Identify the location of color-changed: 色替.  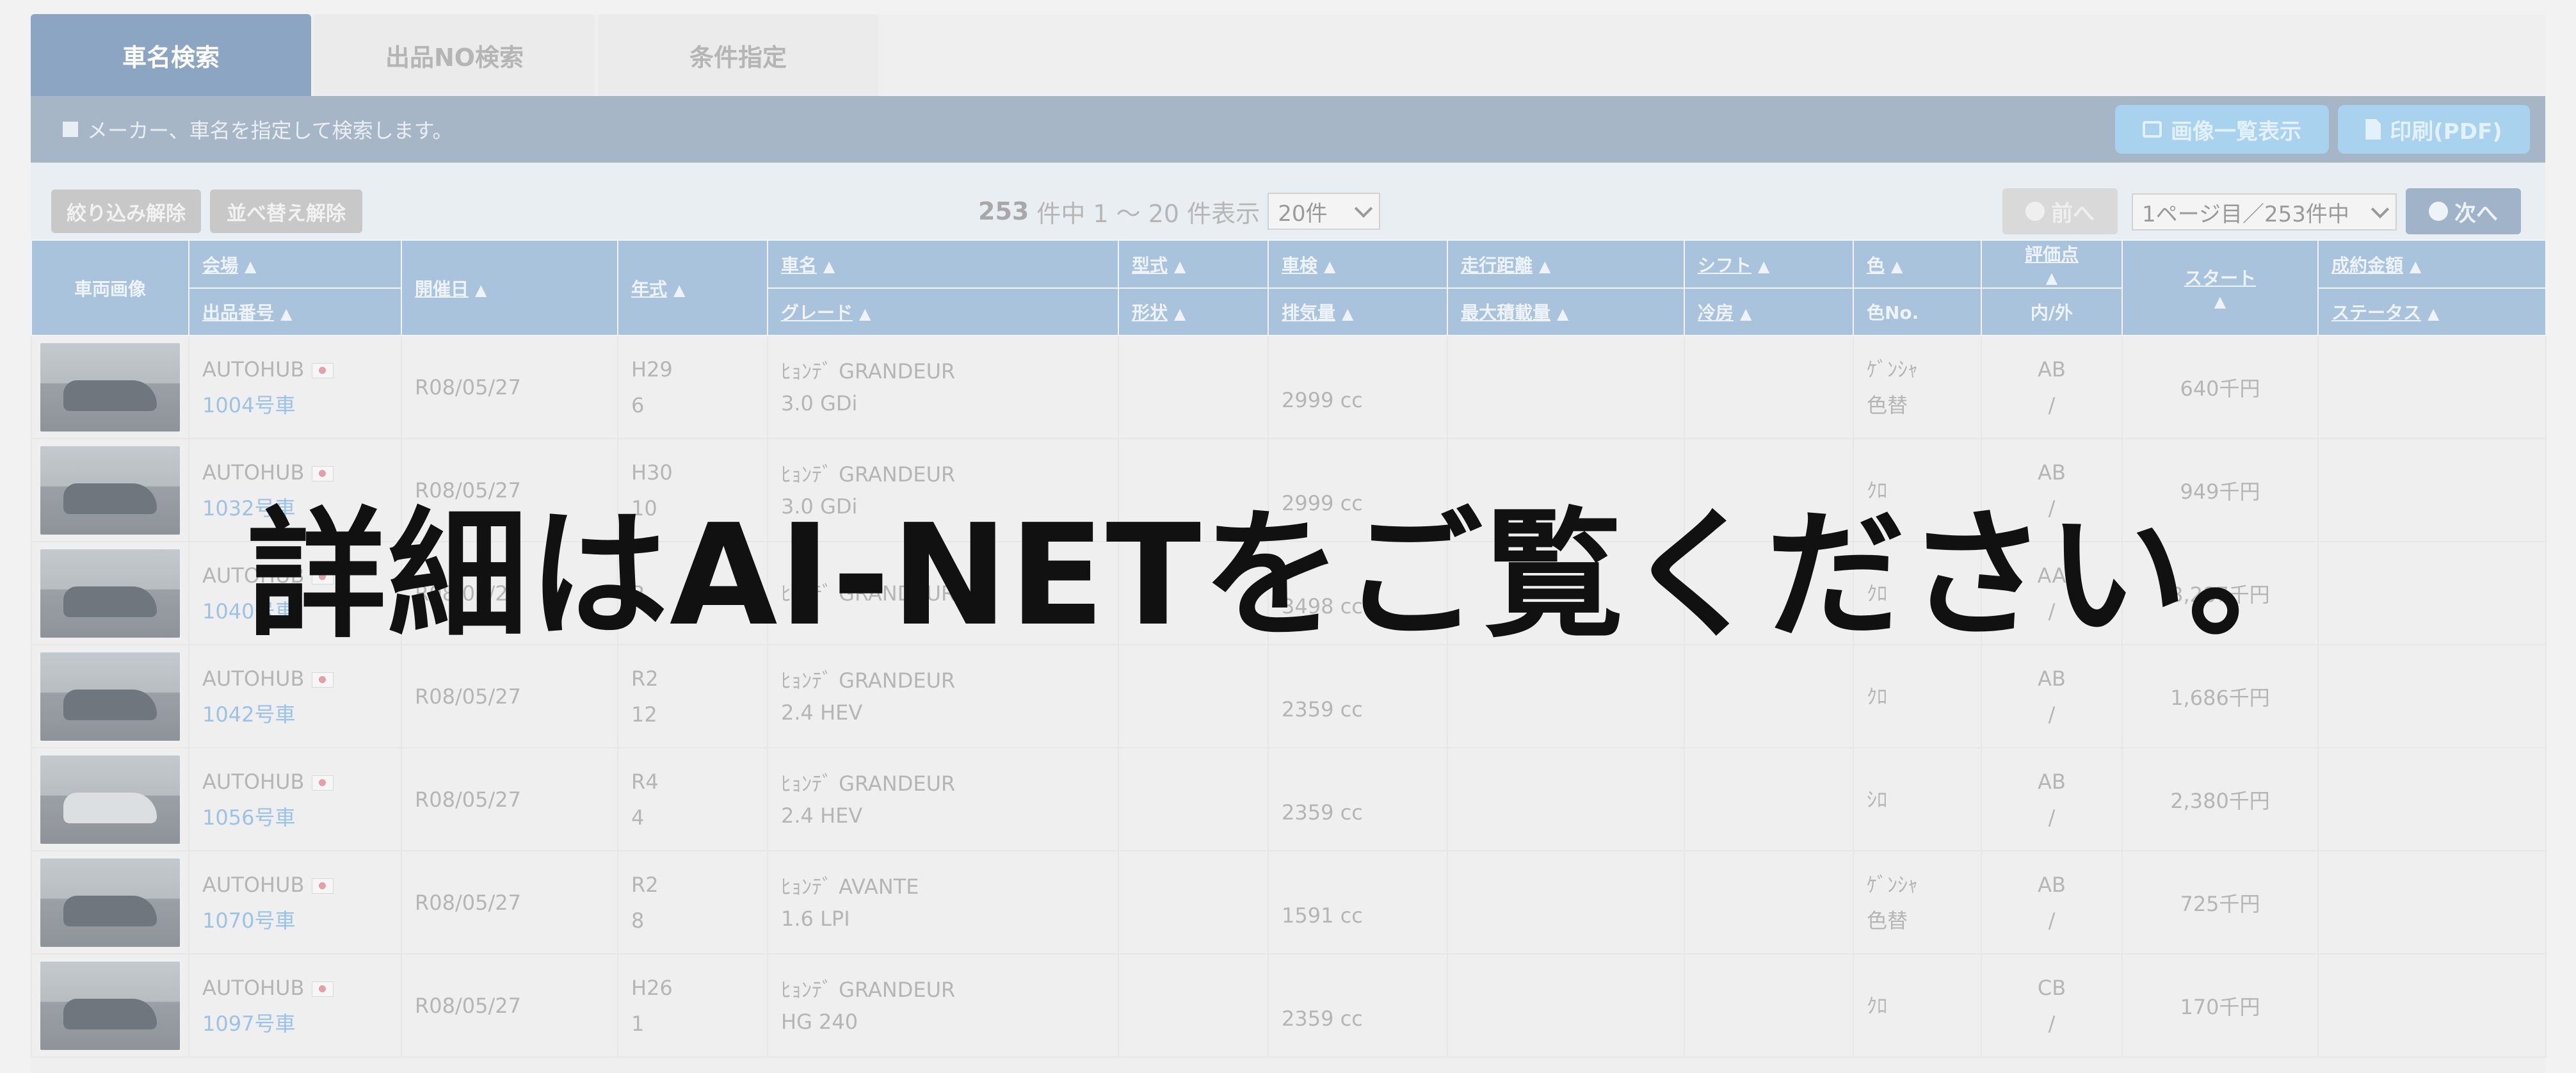
(1887, 921).